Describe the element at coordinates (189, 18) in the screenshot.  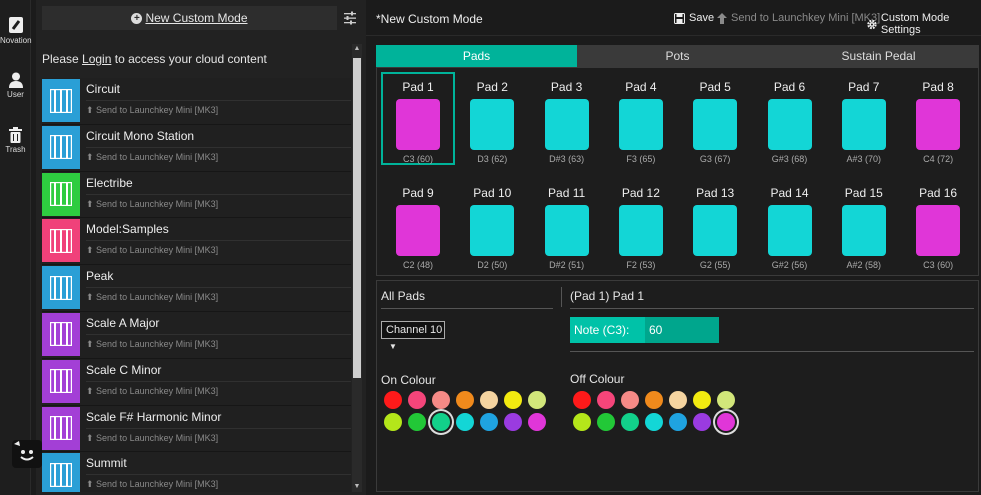
I see `new-custom-mode-button: + New Custom Mode` at that location.